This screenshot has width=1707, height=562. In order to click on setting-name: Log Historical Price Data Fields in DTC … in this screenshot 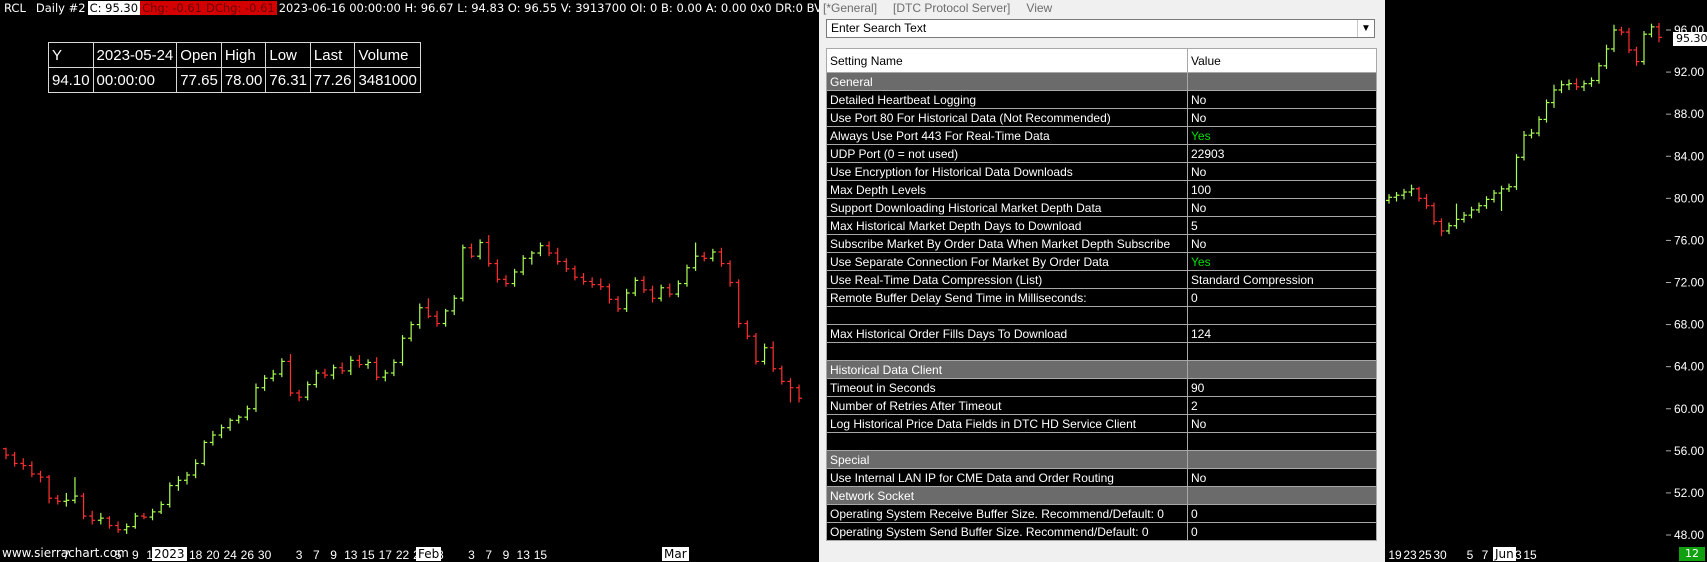, I will do `click(1007, 423)`.